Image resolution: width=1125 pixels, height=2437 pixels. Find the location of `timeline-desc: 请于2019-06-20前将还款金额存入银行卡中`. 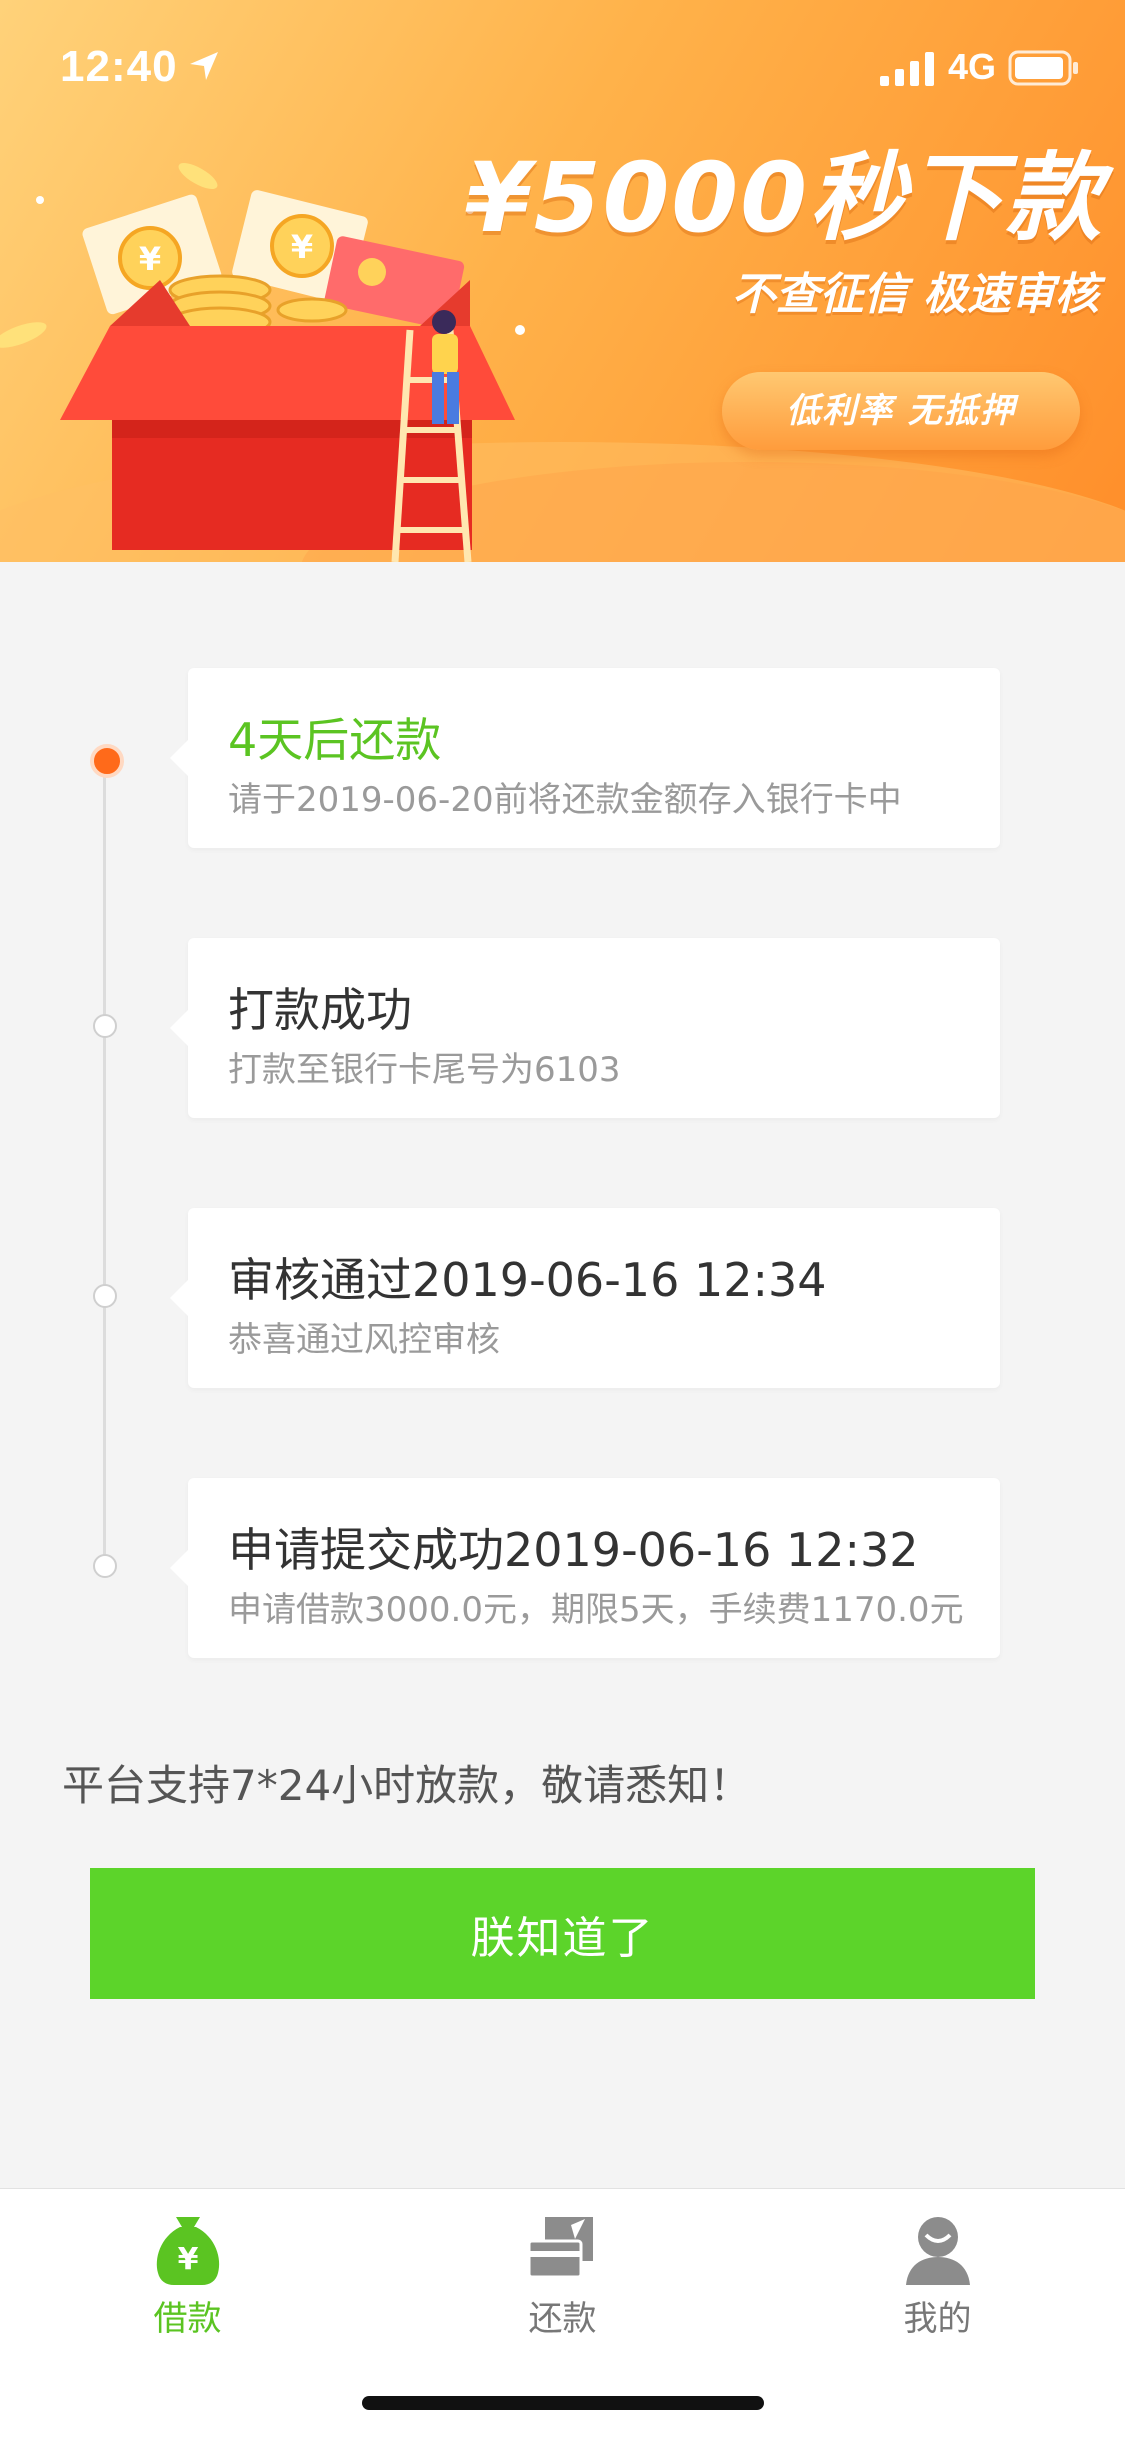

timeline-desc: 请于2019-06-20前将还款金额存入银行卡中 is located at coordinates (565, 800).